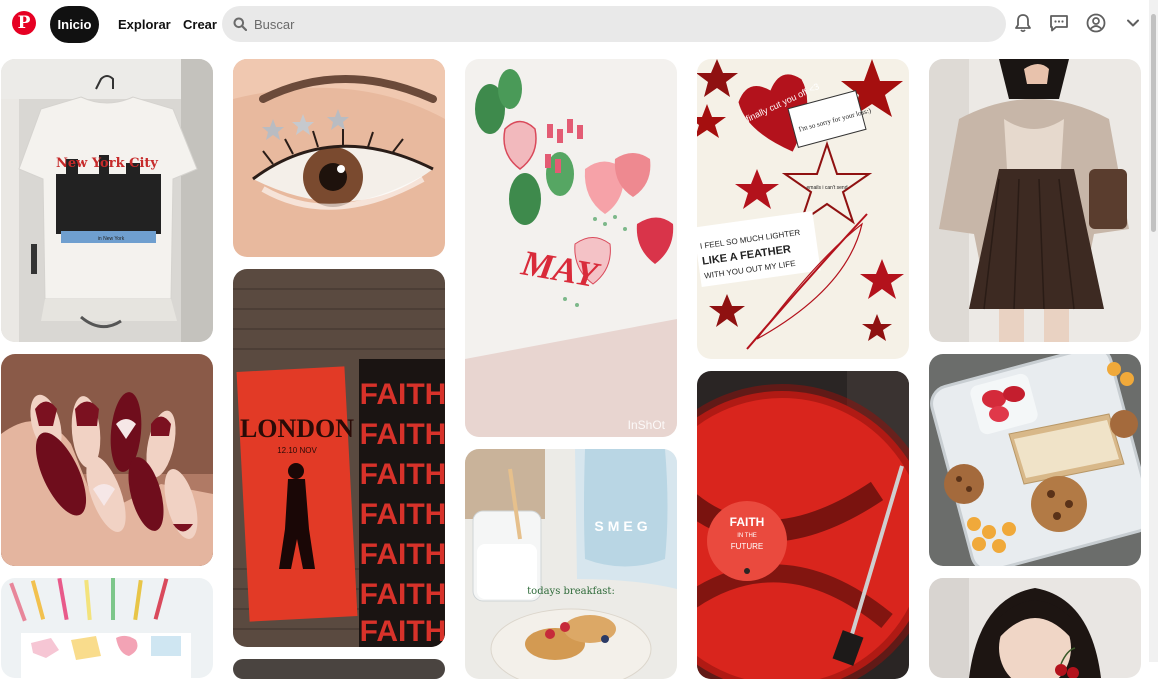 The height and width of the screenshot is (679, 1158). Describe the element at coordinates (339, 158) in the screenshot. I see `pin-eye-makeup` at that location.